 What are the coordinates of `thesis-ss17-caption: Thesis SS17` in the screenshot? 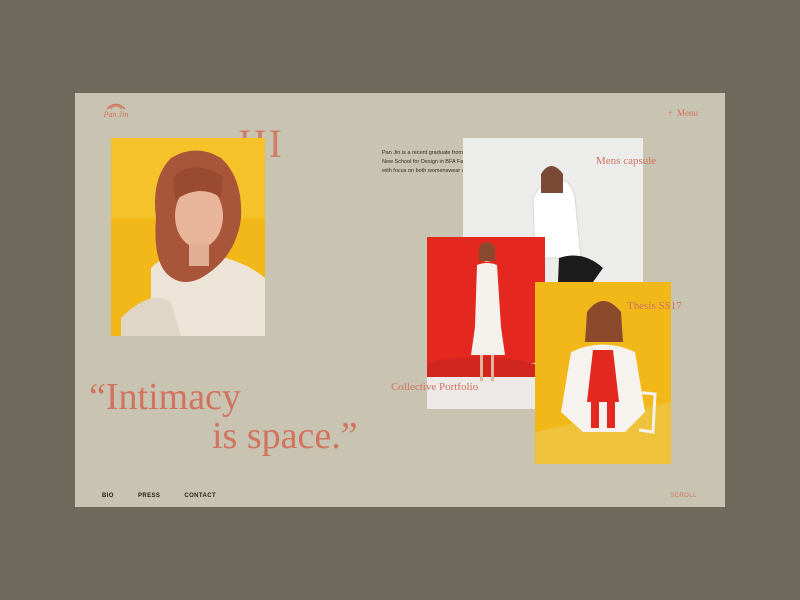 It's located at (654, 306).